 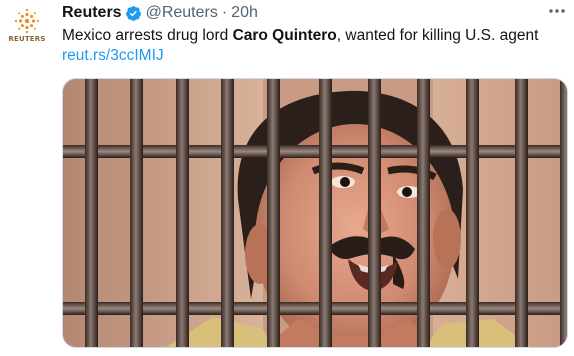 I want to click on tweet-header: Reuters @Reuters · 20h, so click(x=160, y=13).